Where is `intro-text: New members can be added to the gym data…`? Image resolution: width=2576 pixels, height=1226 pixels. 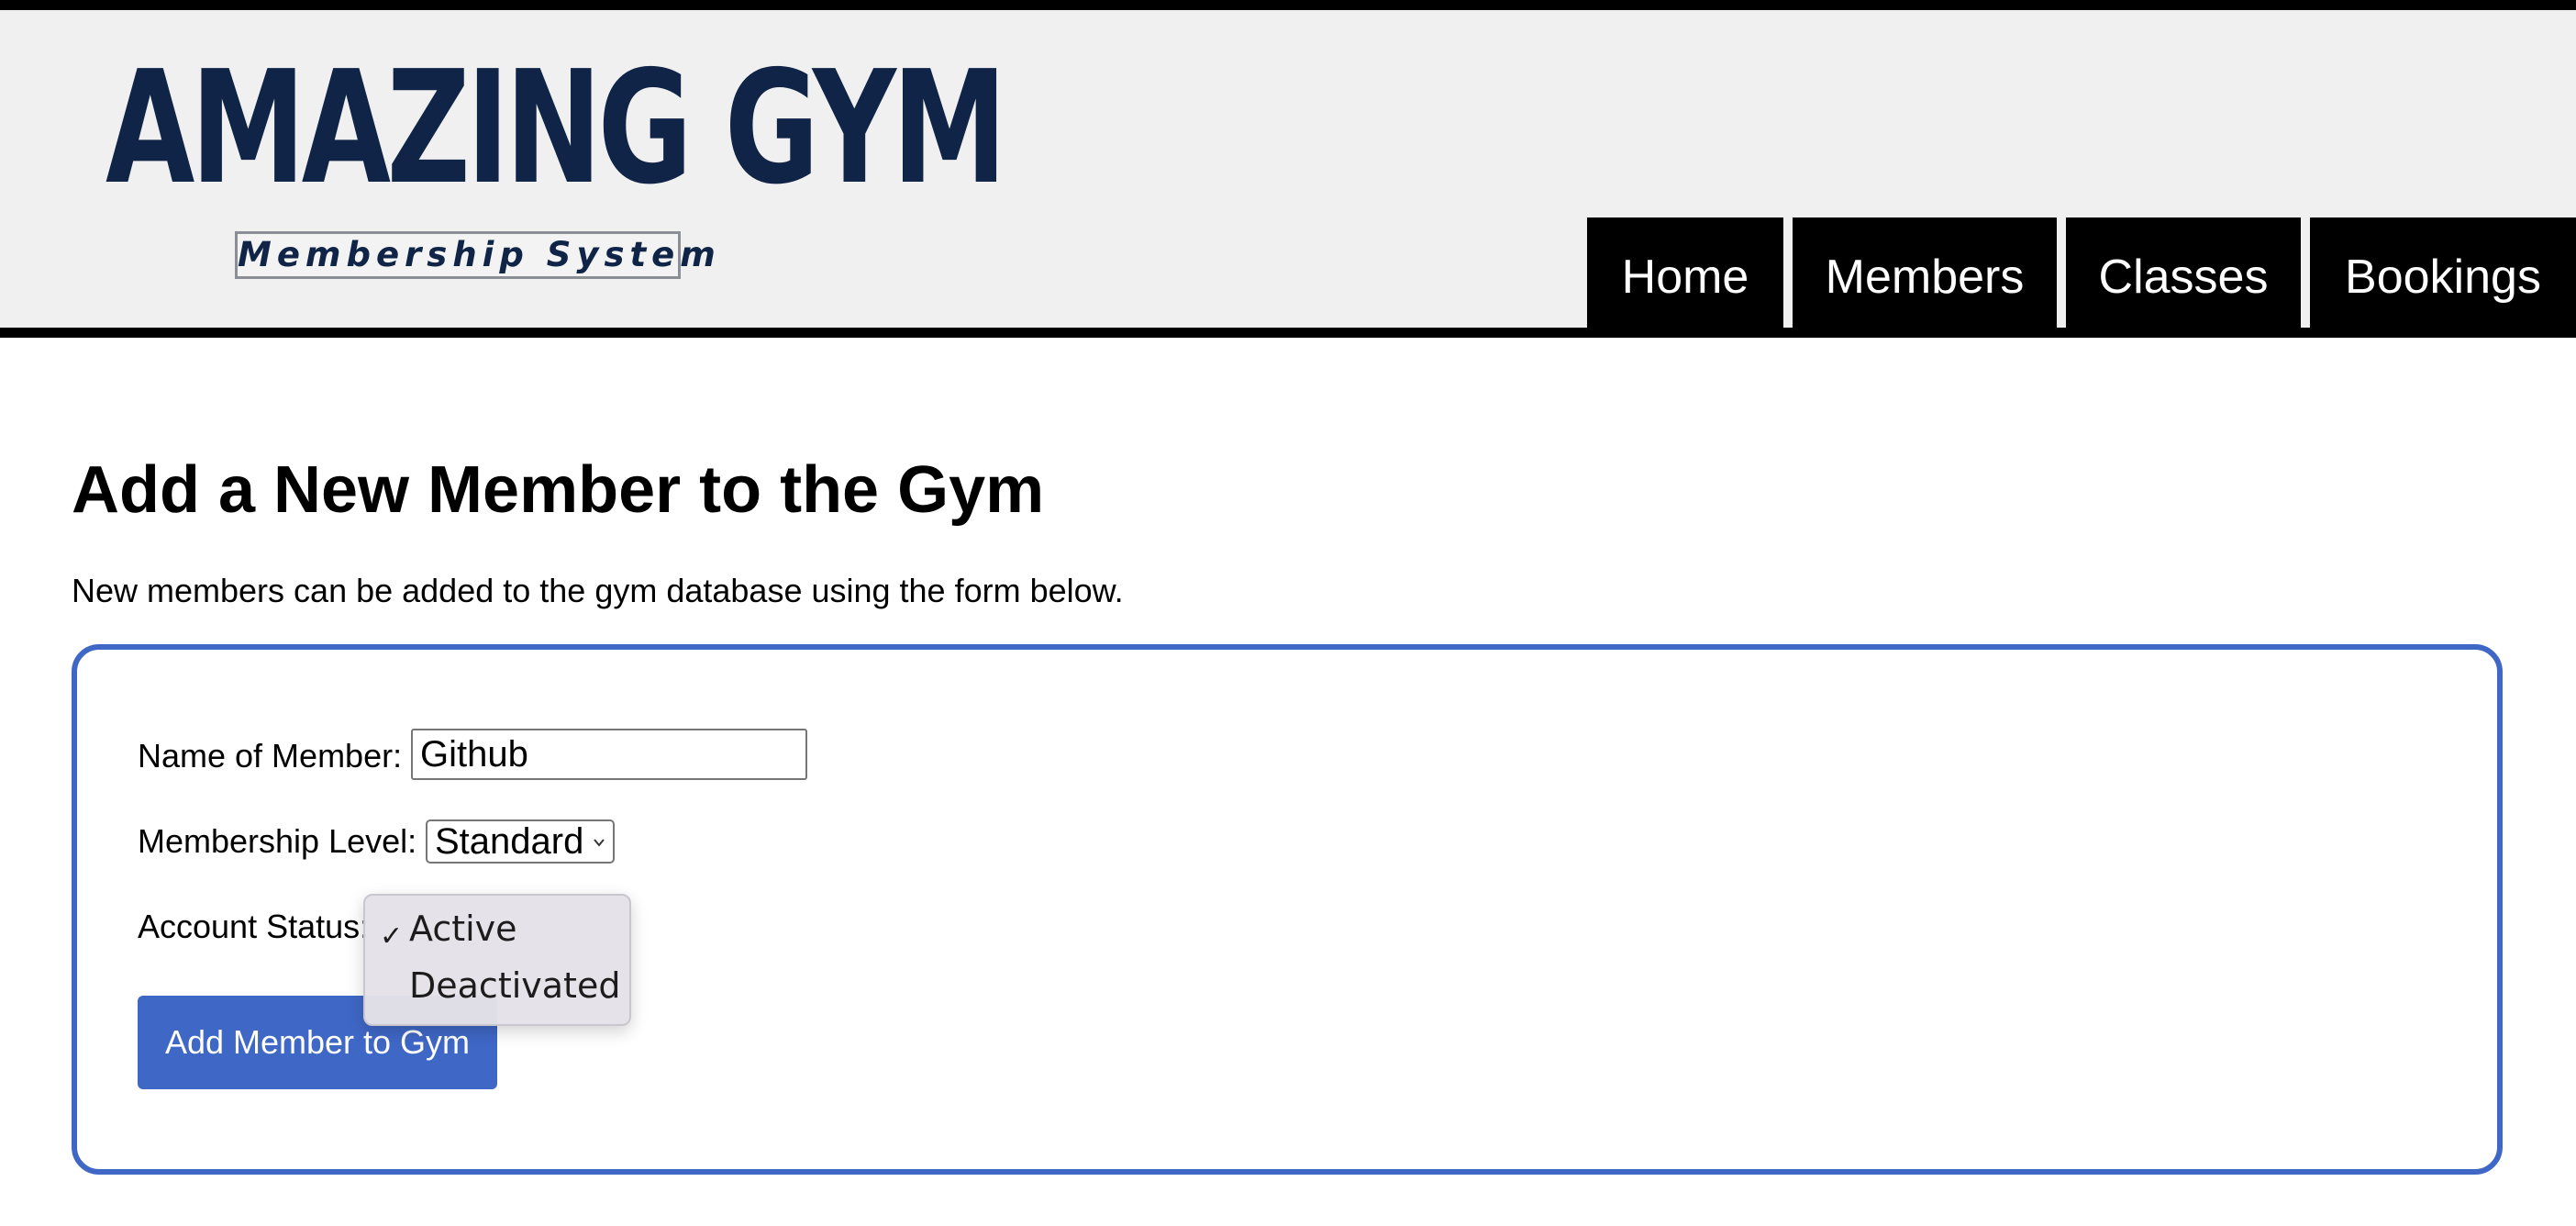
intro-text: New members can be added to the gym data… is located at coordinates (598, 590).